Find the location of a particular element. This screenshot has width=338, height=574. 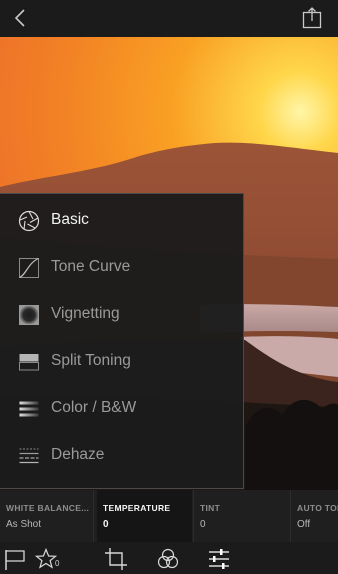

menu-item-tone-curve: Tone Curve is located at coordinates (121, 269).